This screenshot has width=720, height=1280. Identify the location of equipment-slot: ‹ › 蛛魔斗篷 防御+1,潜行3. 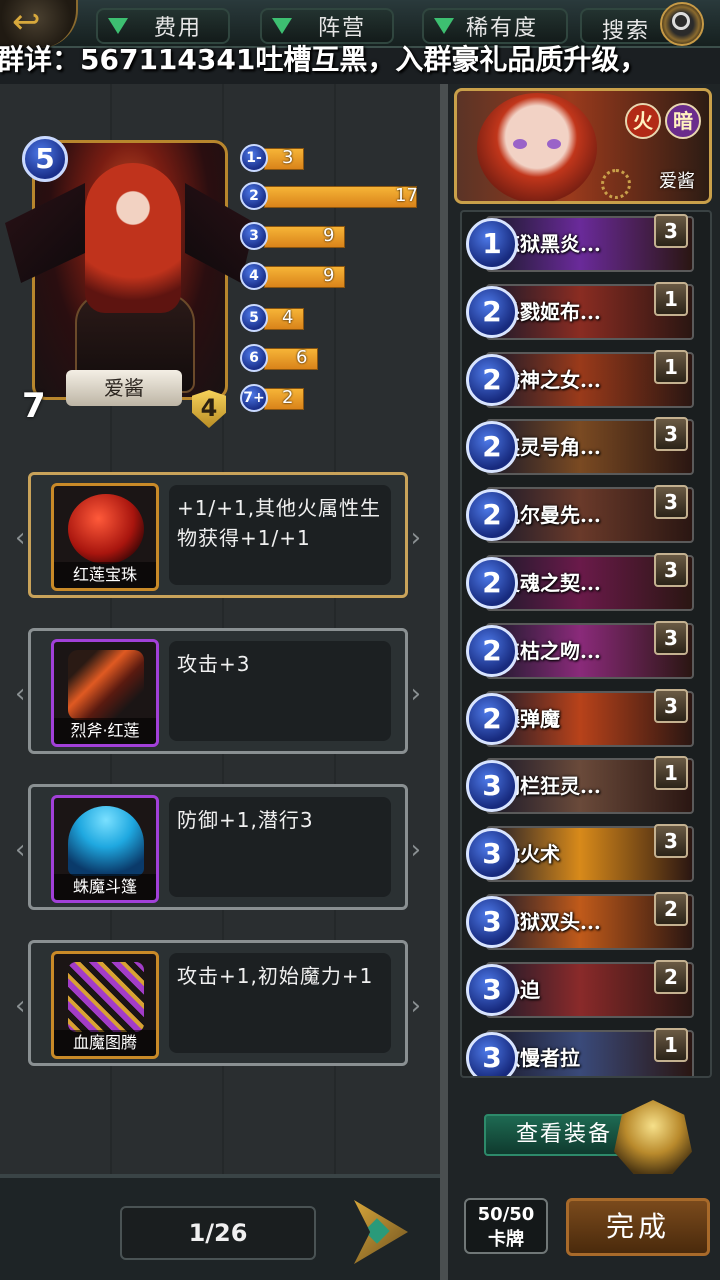
(218, 847).